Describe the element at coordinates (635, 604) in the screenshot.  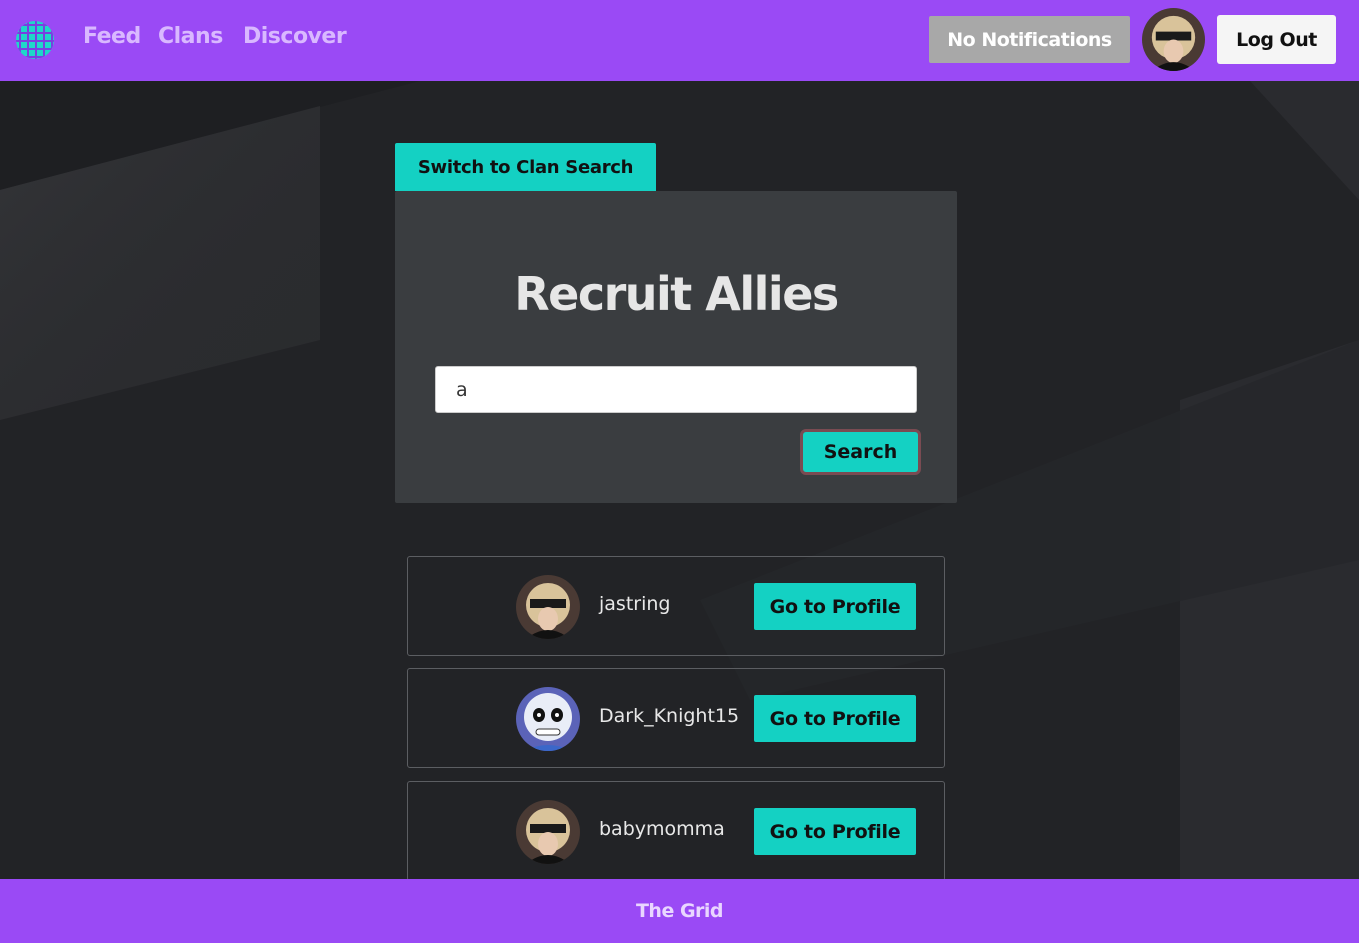
I see `result-username: jastring` at that location.